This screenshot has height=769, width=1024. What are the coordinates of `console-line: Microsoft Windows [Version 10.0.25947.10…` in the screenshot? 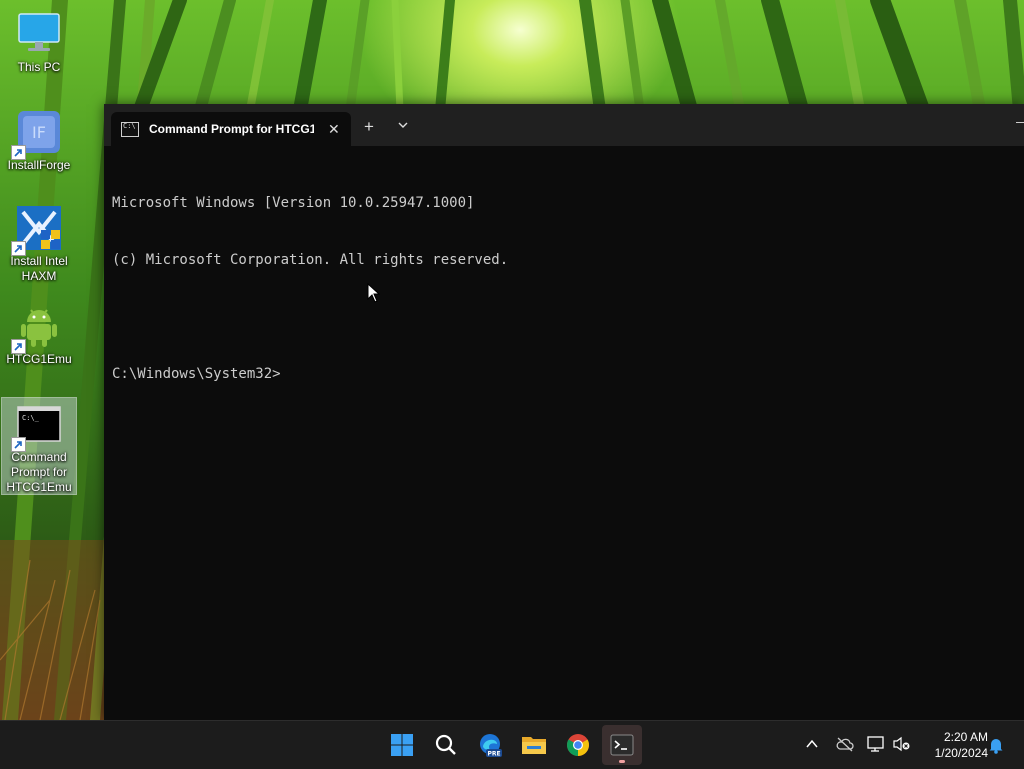 It's located at (293, 203).